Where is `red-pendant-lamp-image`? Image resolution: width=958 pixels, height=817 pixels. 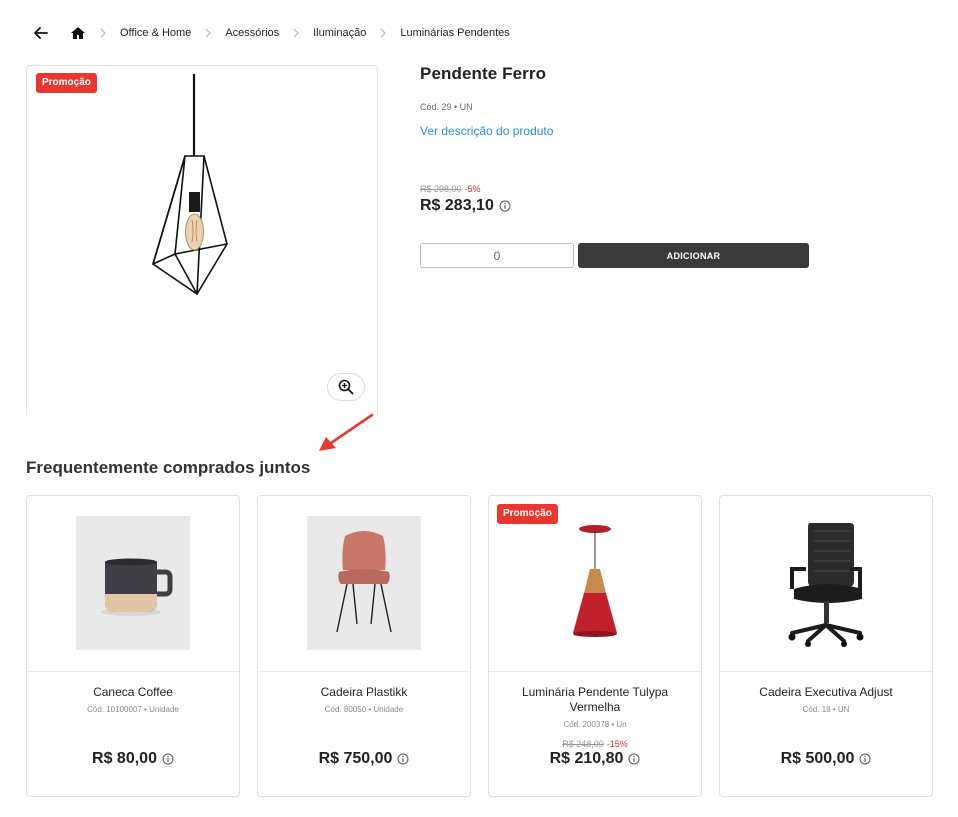
red-pendant-lamp-image is located at coordinates (595, 583).